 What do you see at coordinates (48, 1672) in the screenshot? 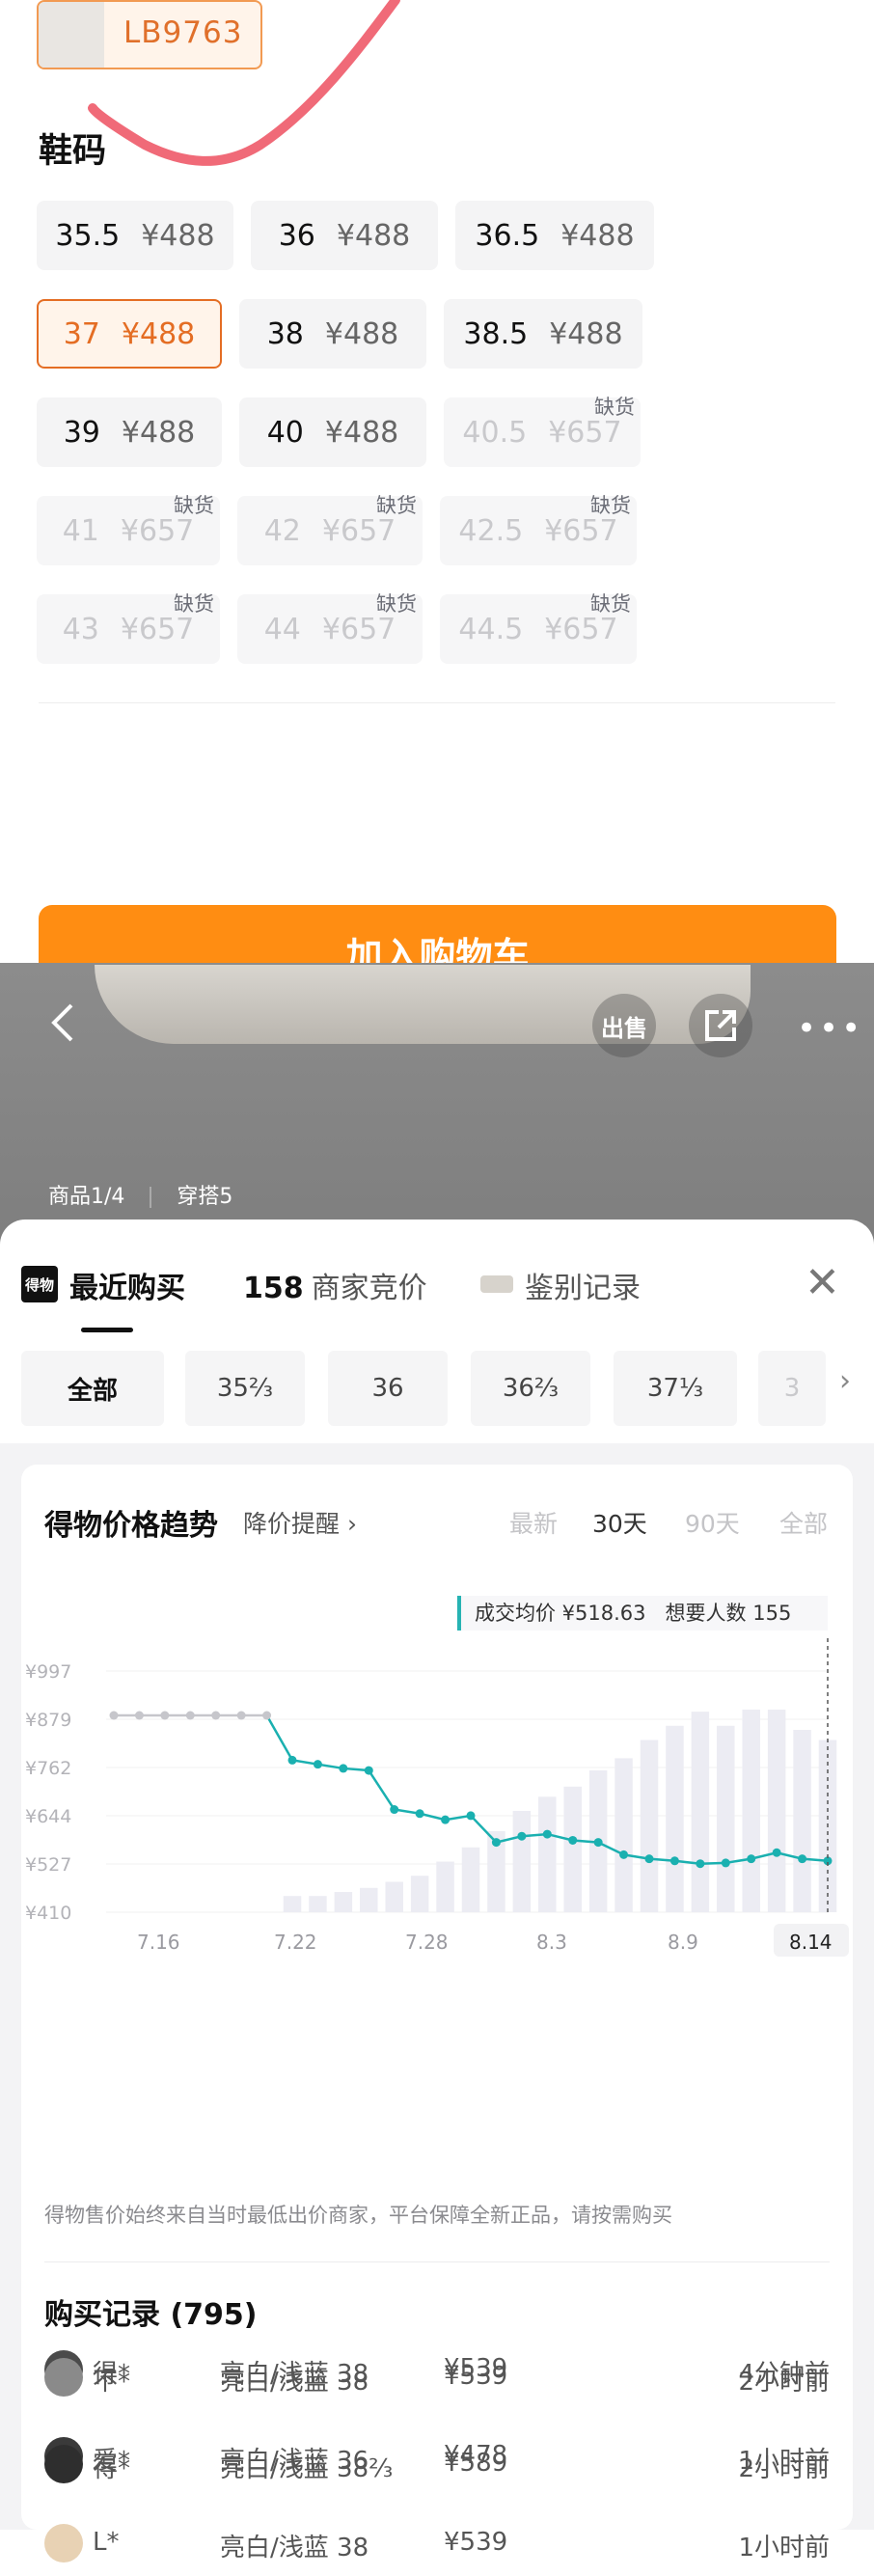
I see `y-tick-label: ¥997` at bounding box center [48, 1672].